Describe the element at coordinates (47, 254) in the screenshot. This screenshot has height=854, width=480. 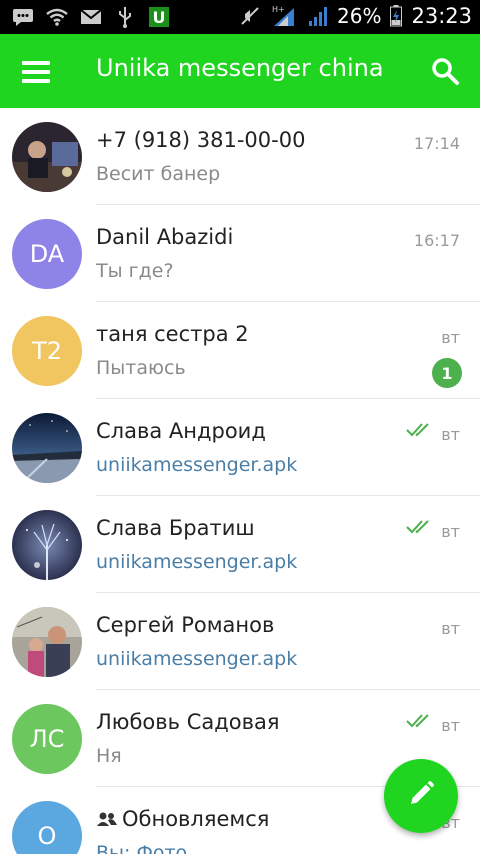
I see `avatar-initials: DA` at that location.